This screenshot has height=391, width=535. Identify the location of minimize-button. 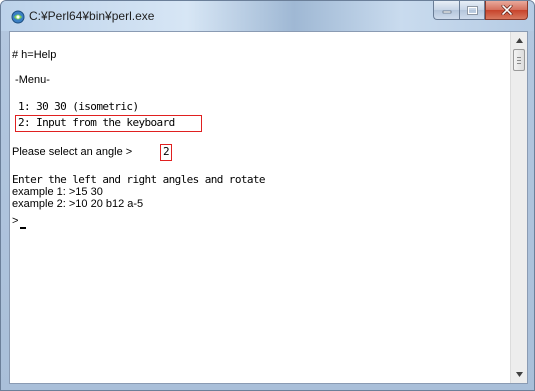
(446, 10).